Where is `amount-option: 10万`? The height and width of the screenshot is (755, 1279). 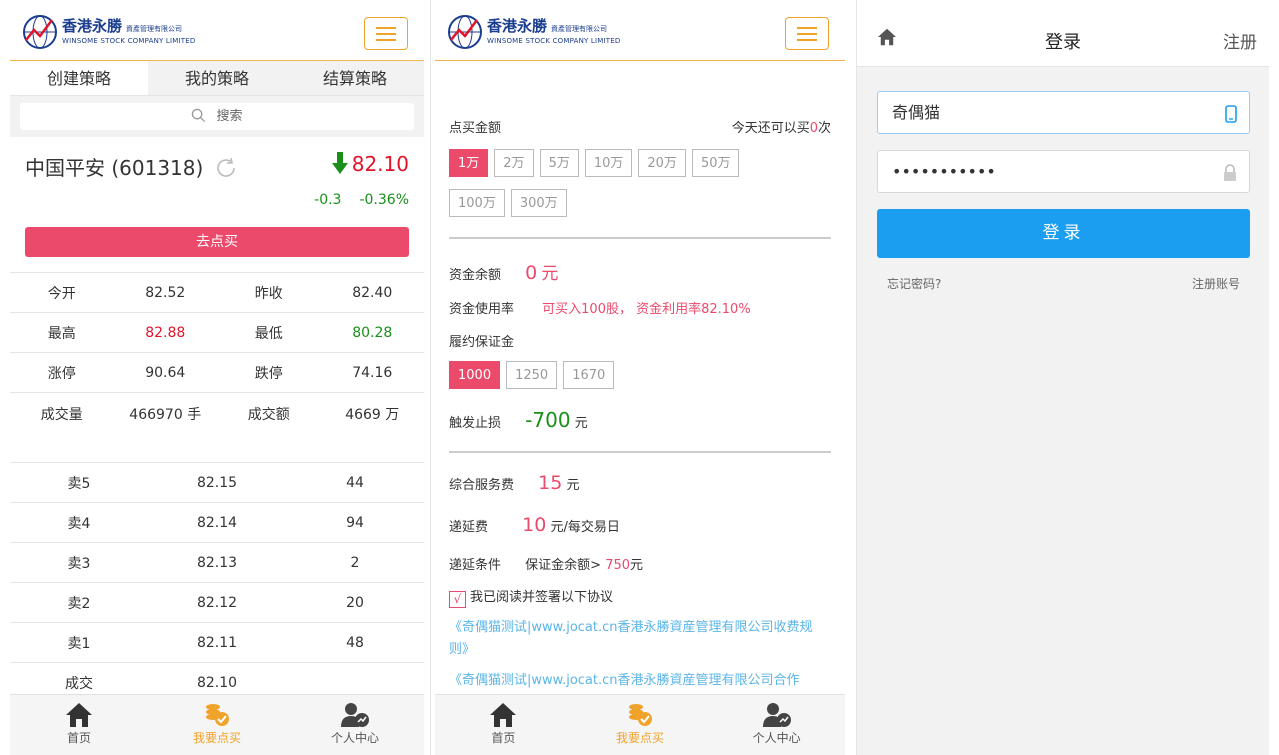 amount-option: 10万 is located at coordinates (608, 163).